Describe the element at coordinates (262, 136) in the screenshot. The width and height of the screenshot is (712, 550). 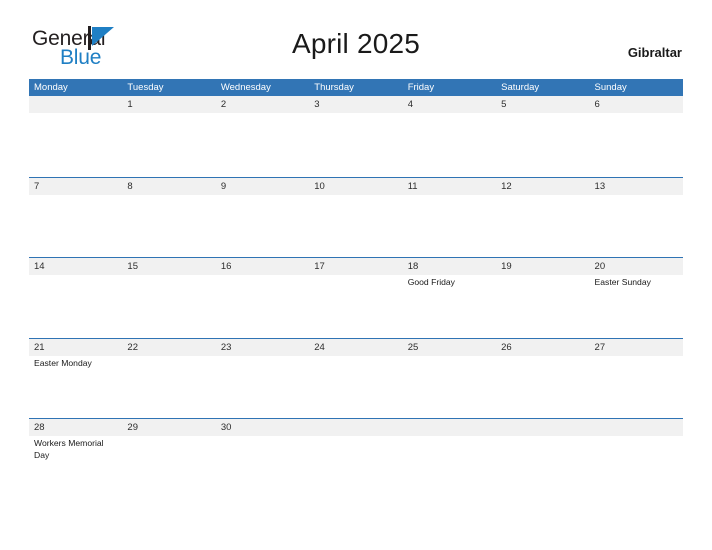
I see `calendar-day-cell: 2` at that location.